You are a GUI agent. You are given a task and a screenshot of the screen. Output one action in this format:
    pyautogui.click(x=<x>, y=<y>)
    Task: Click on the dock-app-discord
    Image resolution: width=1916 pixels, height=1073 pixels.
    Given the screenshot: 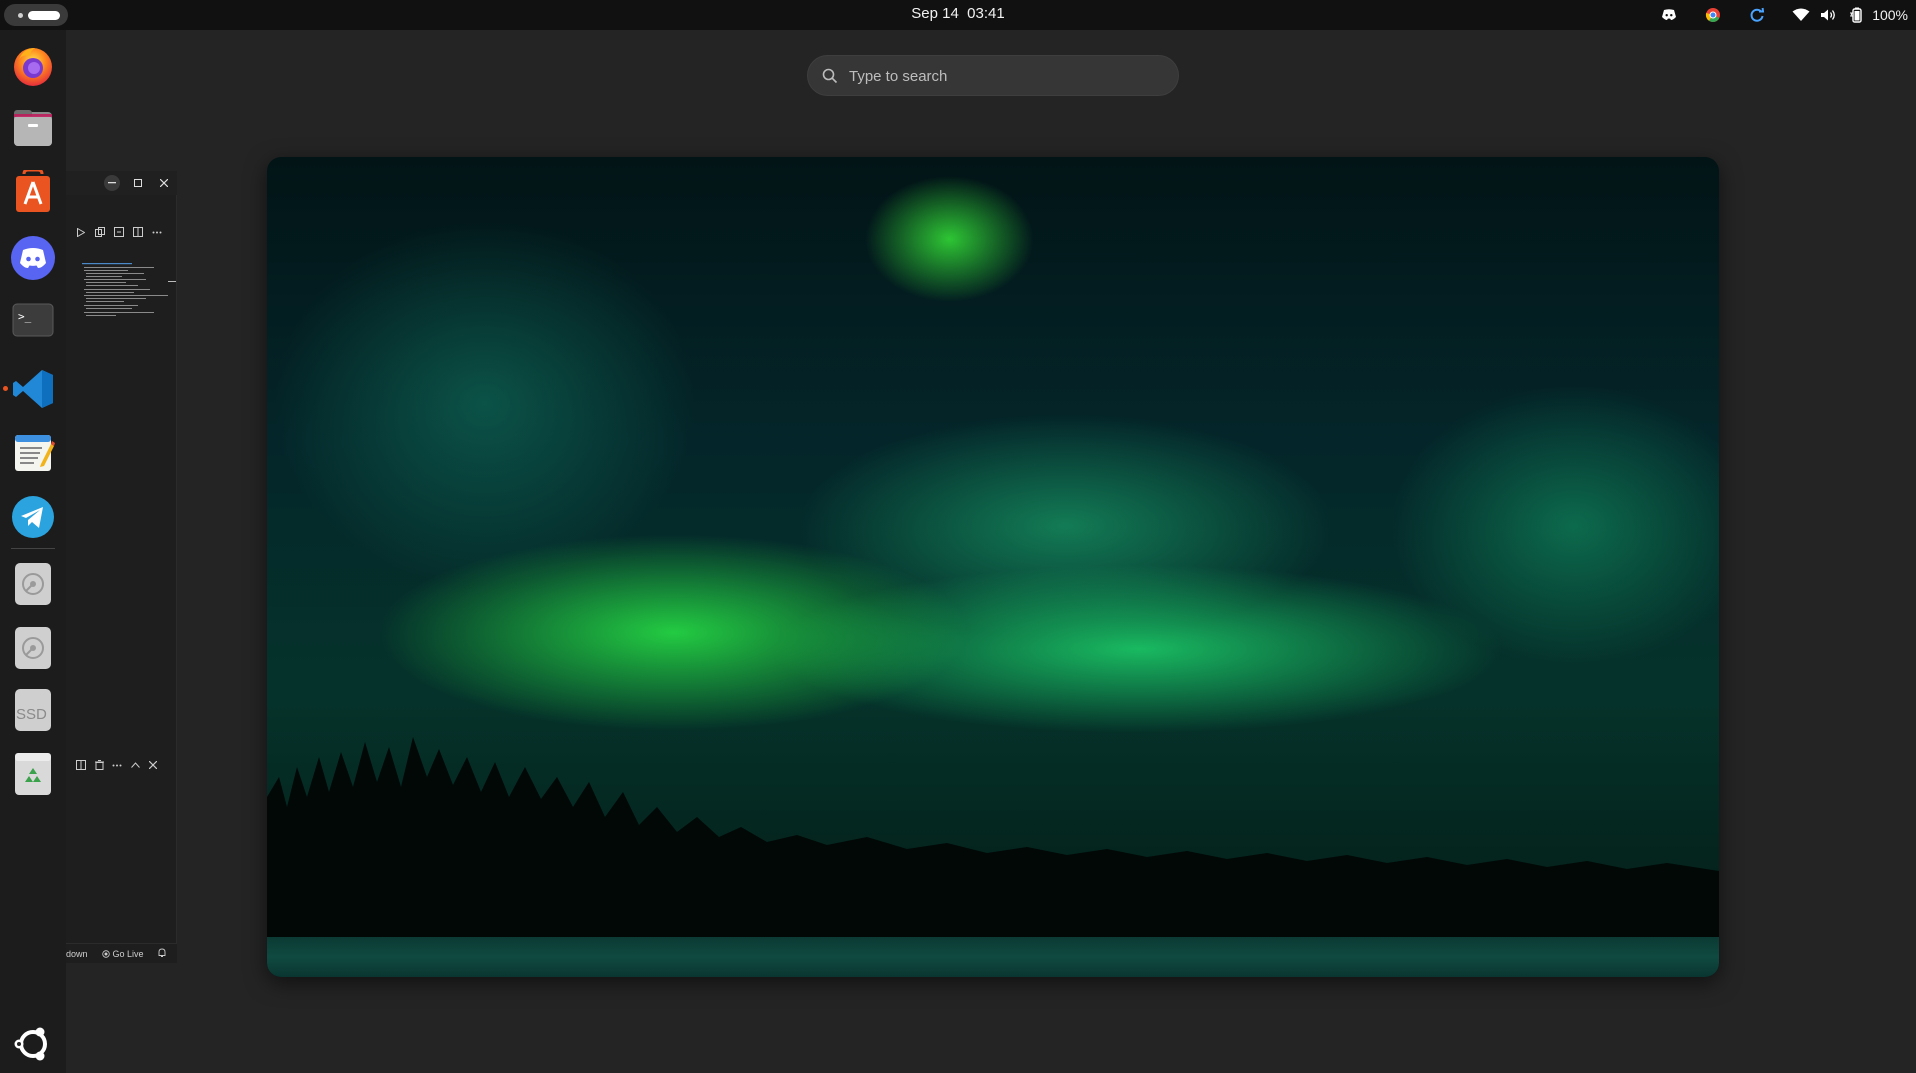 What is the action you would take?
    pyautogui.click(x=33, y=258)
    